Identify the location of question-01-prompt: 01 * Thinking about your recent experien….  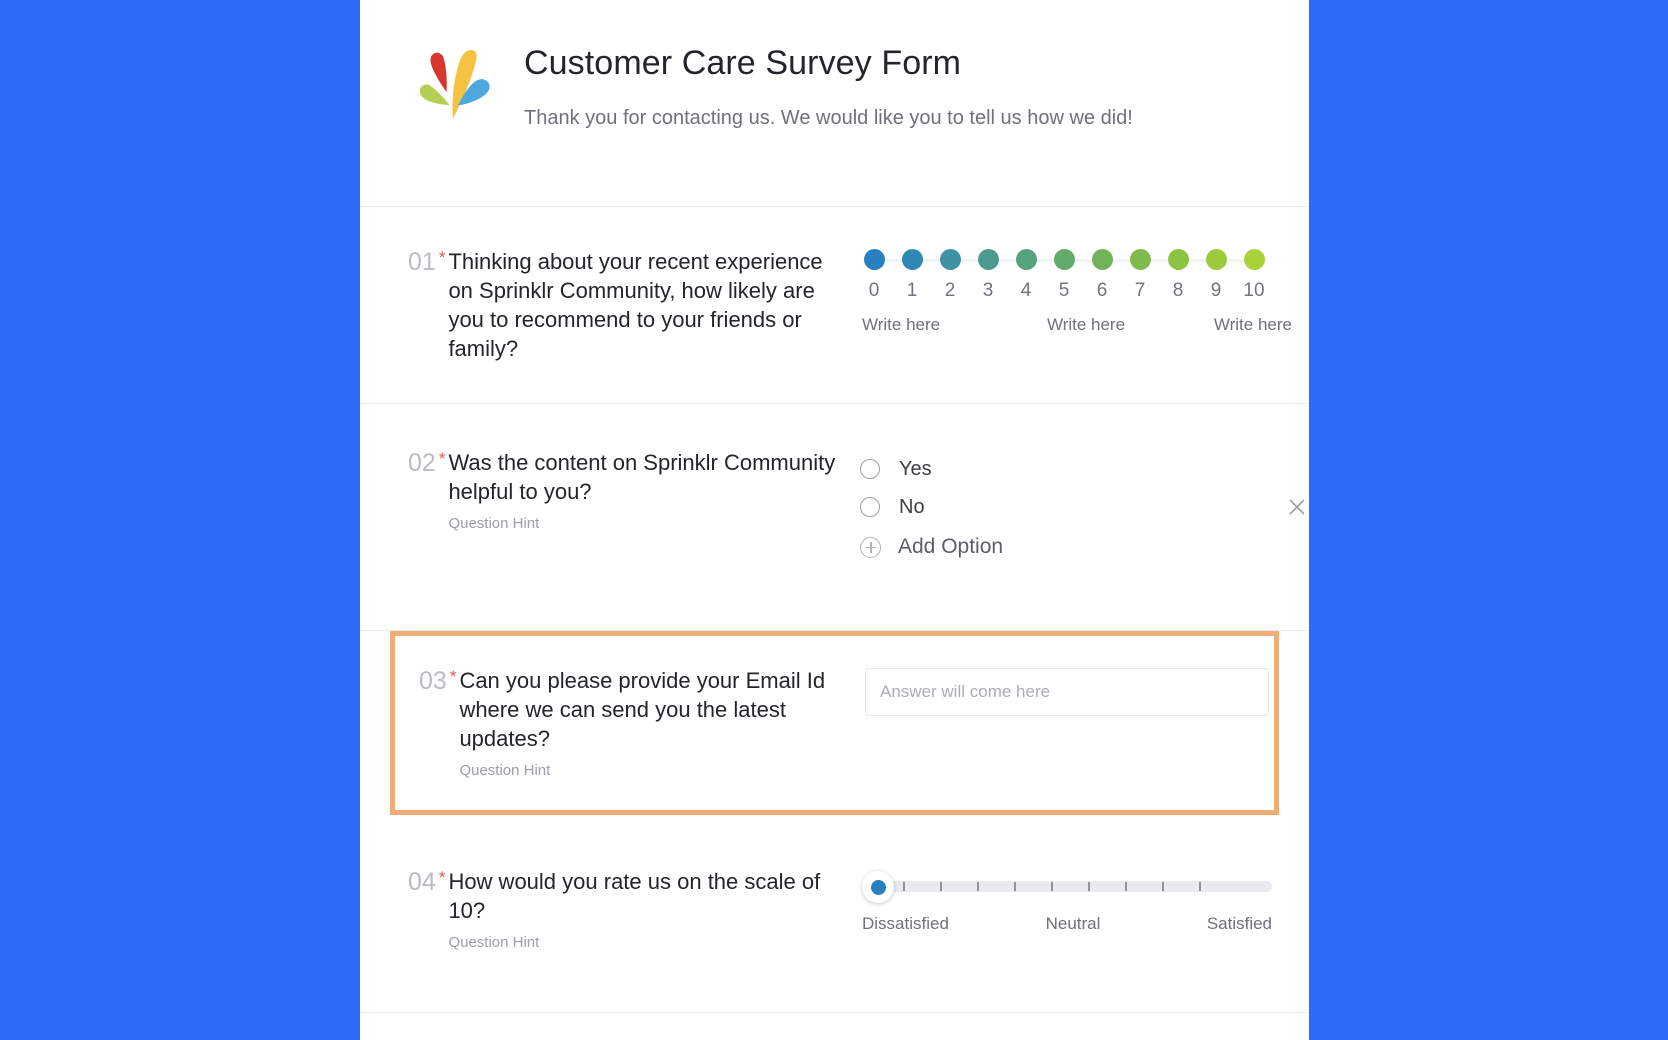
(622, 305).